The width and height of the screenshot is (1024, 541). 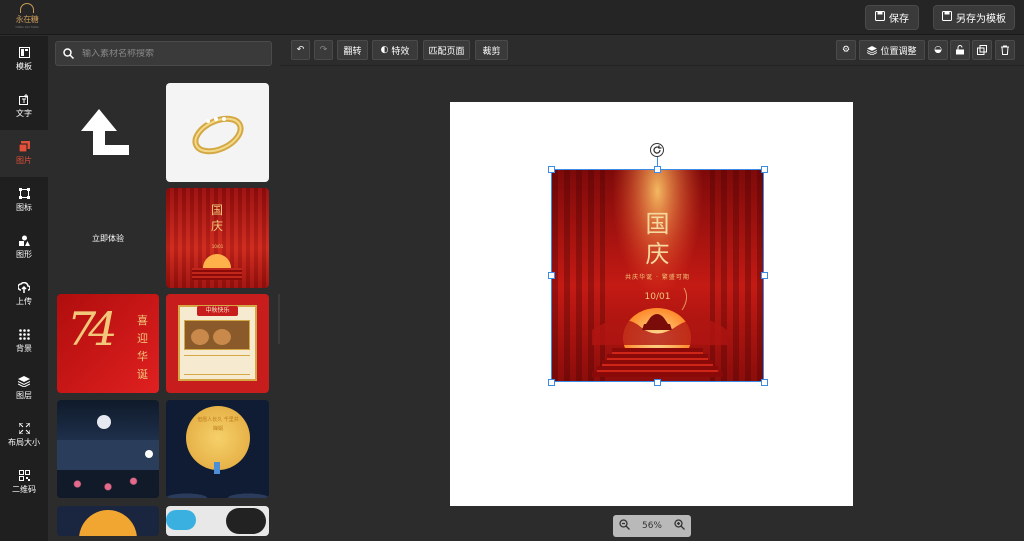 What do you see at coordinates (24, 247) in the screenshot?
I see `sidebar-item-shapes: 图形` at bounding box center [24, 247].